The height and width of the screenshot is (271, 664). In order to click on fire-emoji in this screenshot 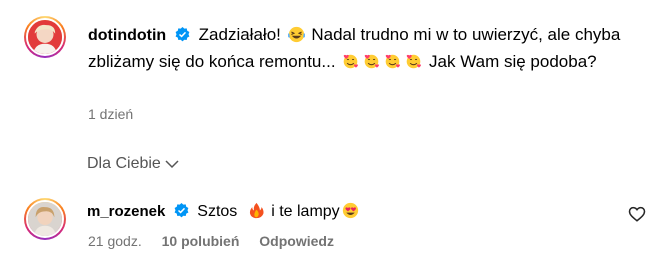, I will do `click(256, 210)`.